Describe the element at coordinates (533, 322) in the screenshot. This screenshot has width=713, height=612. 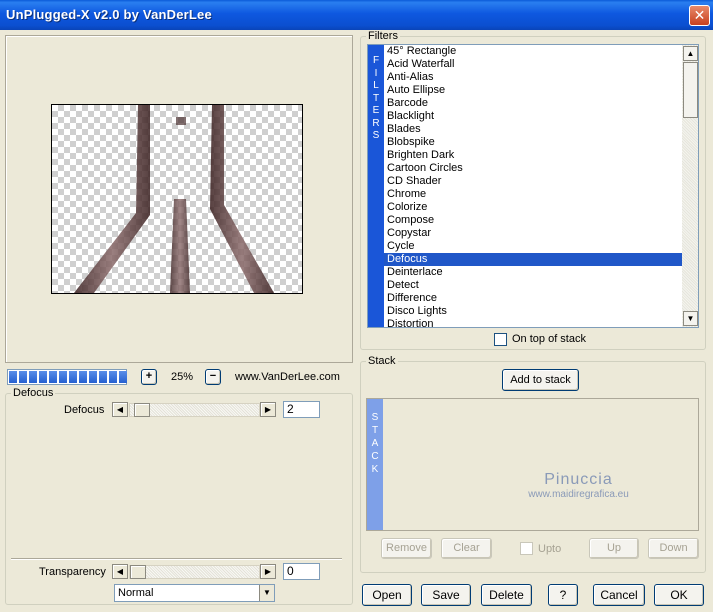
I see `filter-list-item: Distortion` at that location.